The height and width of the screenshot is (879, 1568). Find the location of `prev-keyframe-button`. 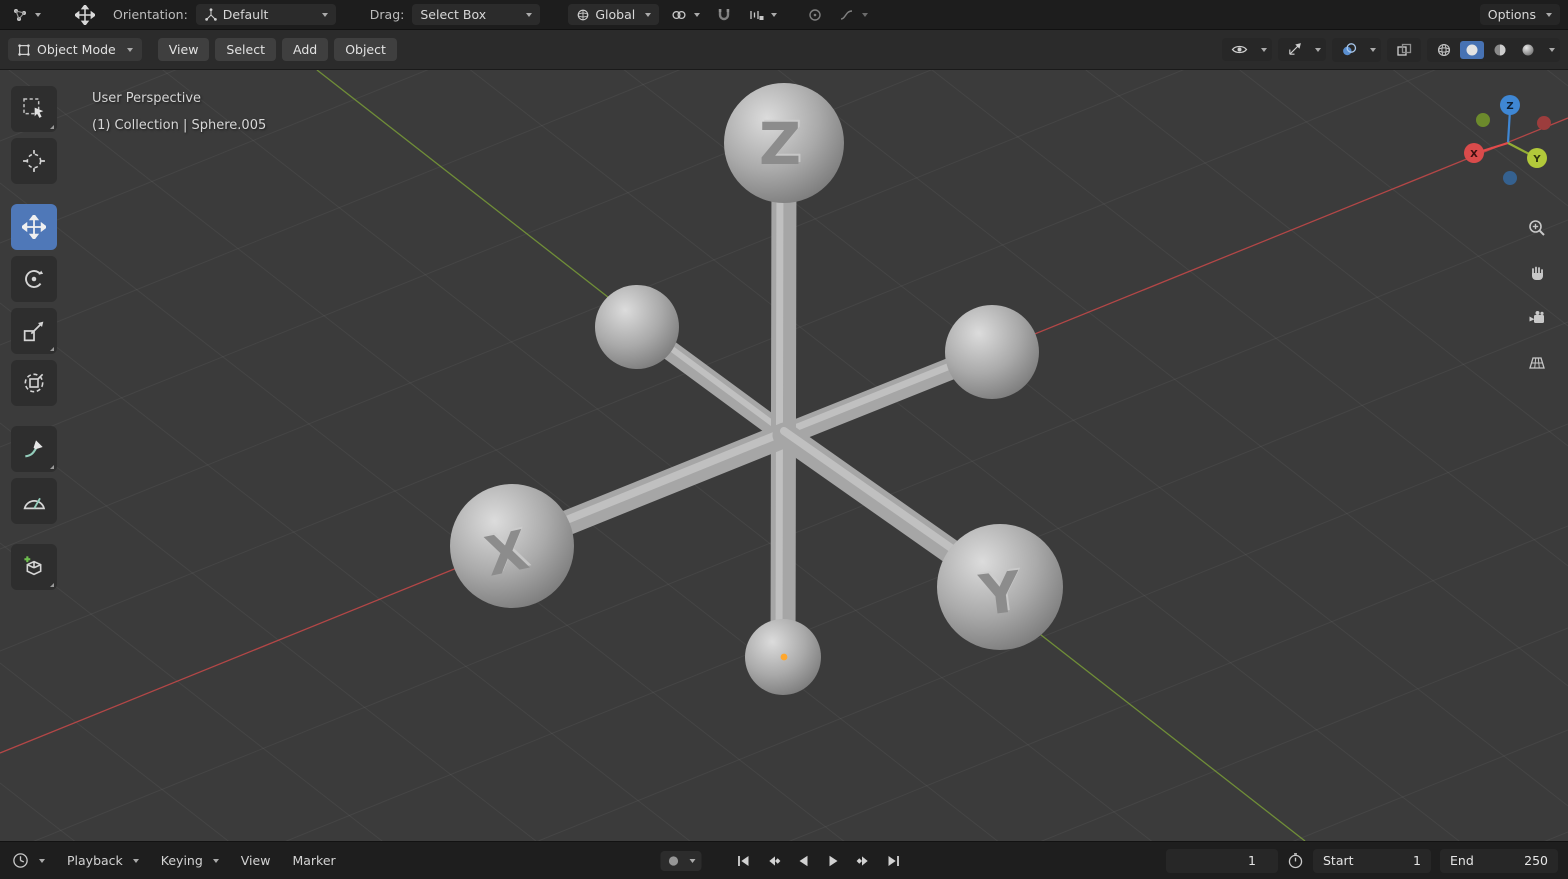

prev-keyframe-button is located at coordinates (774, 861).